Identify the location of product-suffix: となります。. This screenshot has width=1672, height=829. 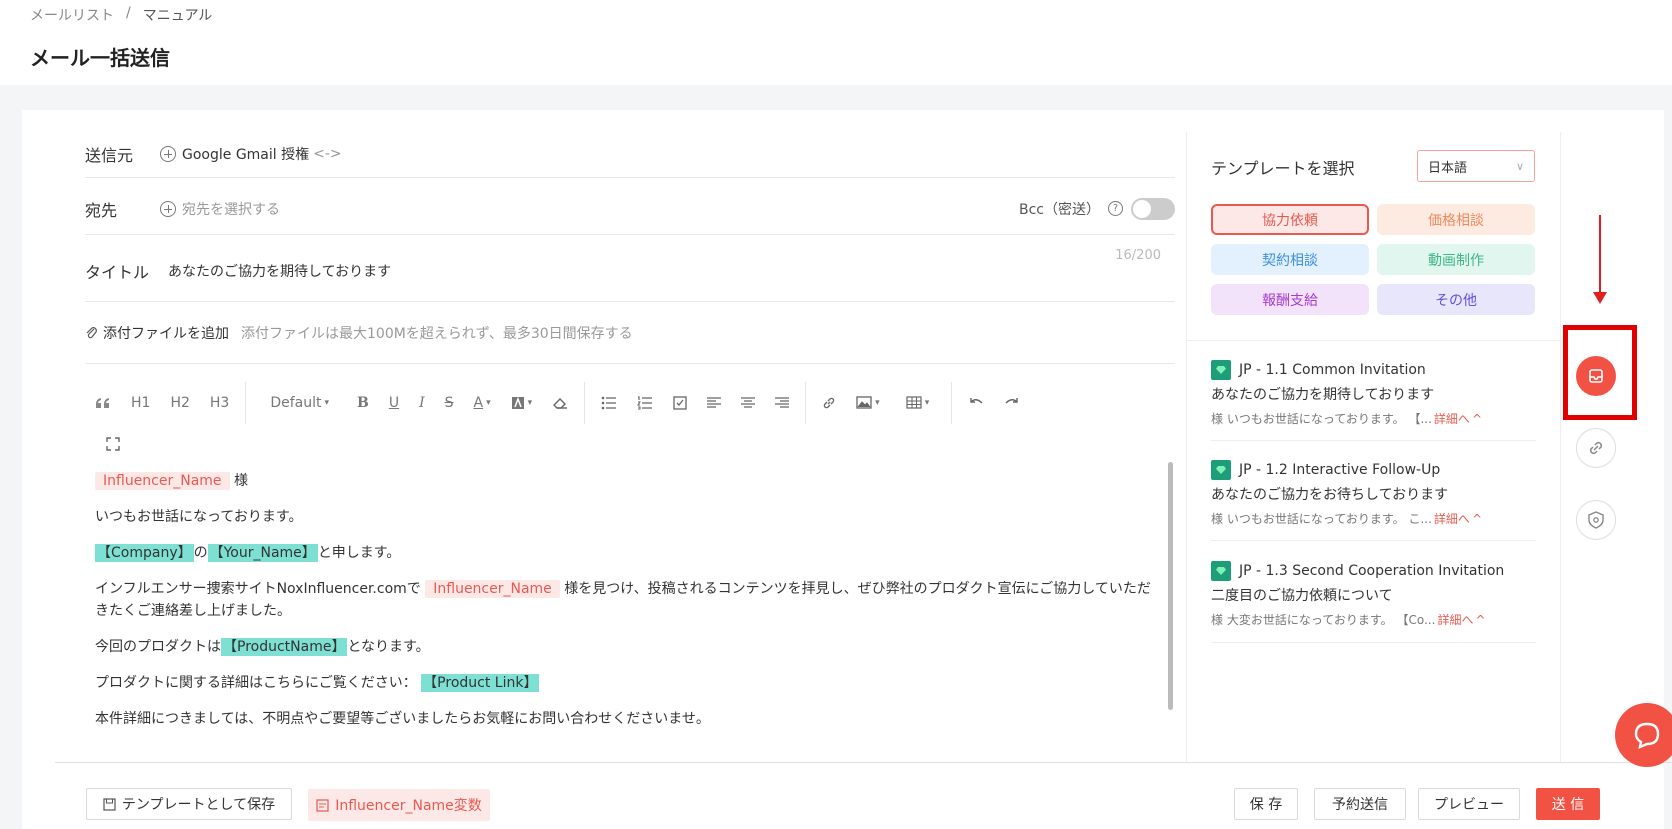
(388, 647).